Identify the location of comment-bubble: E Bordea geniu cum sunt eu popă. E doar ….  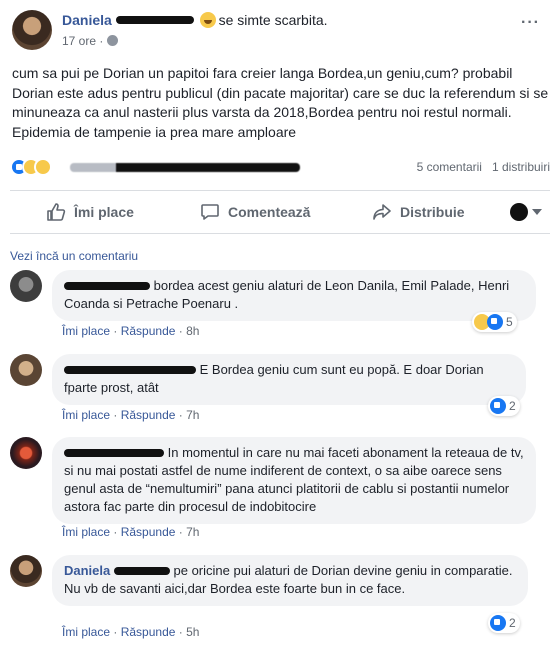
(289, 379).